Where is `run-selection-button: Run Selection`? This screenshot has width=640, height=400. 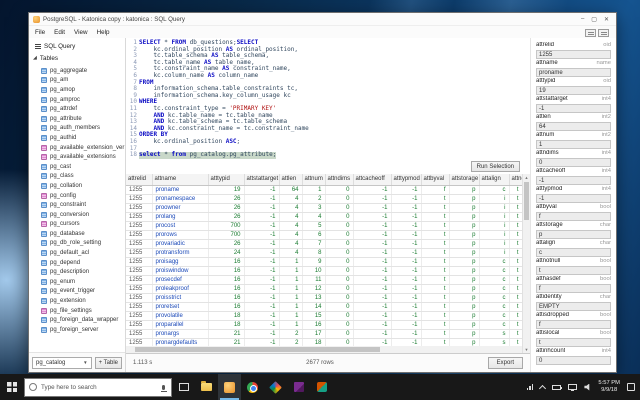
run-selection-button: Run Selection is located at coordinates (495, 166).